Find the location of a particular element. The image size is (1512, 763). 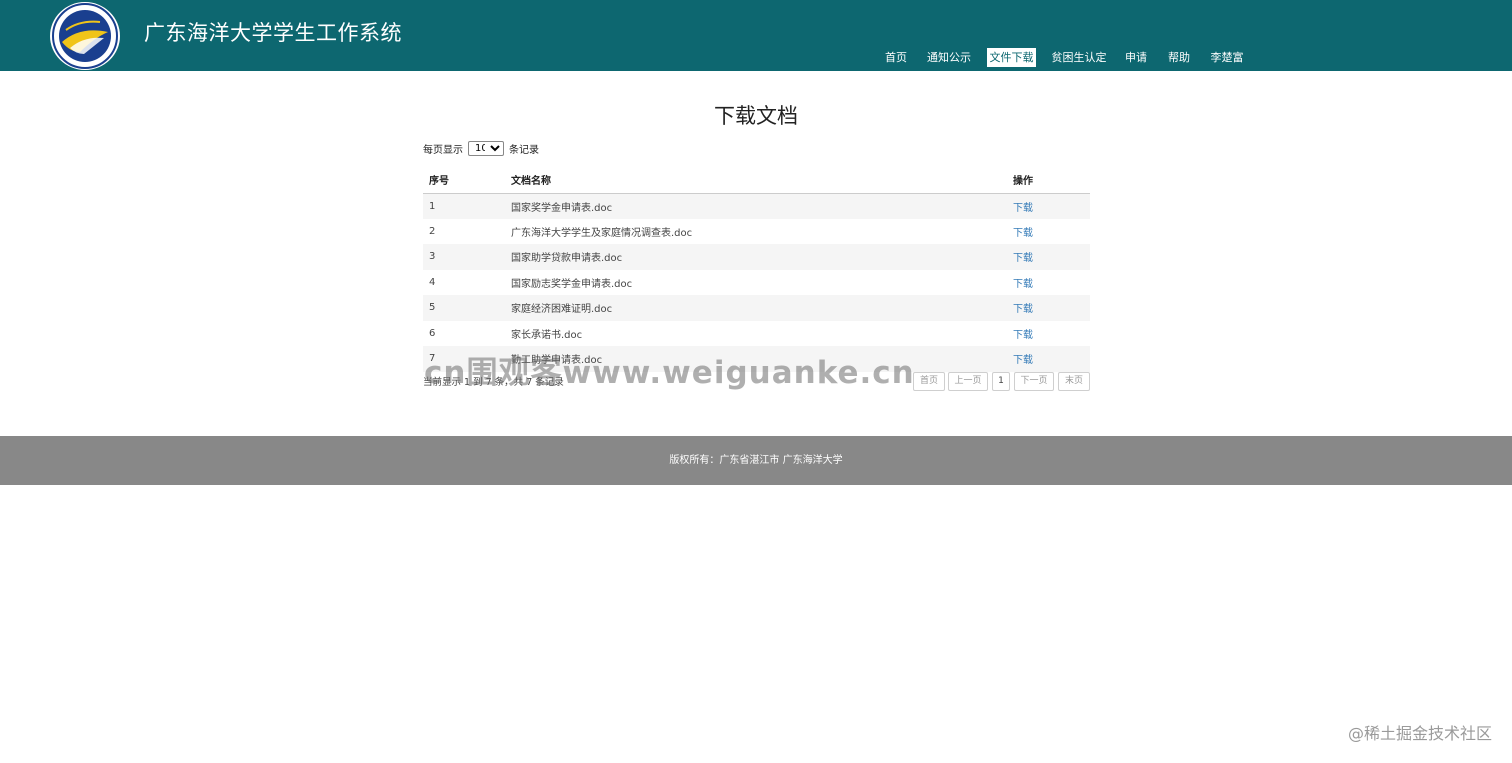

row-no: 2 is located at coordinates (432, 231).